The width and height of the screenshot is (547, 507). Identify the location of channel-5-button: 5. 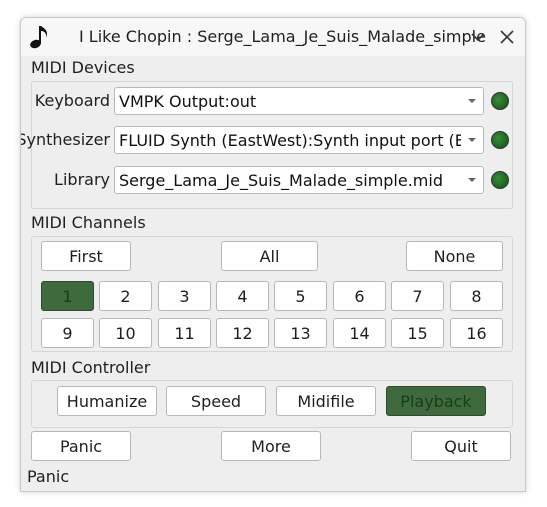
(300, 296).